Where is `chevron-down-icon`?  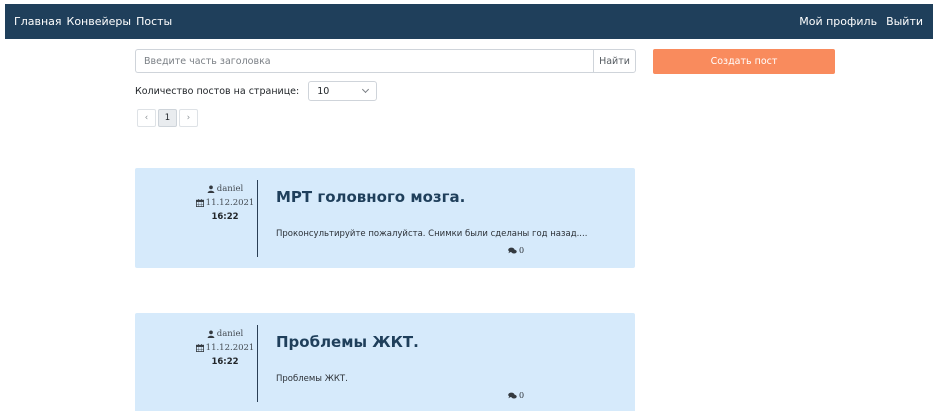
chevron-down-icon is located at coordinates (366, 89).